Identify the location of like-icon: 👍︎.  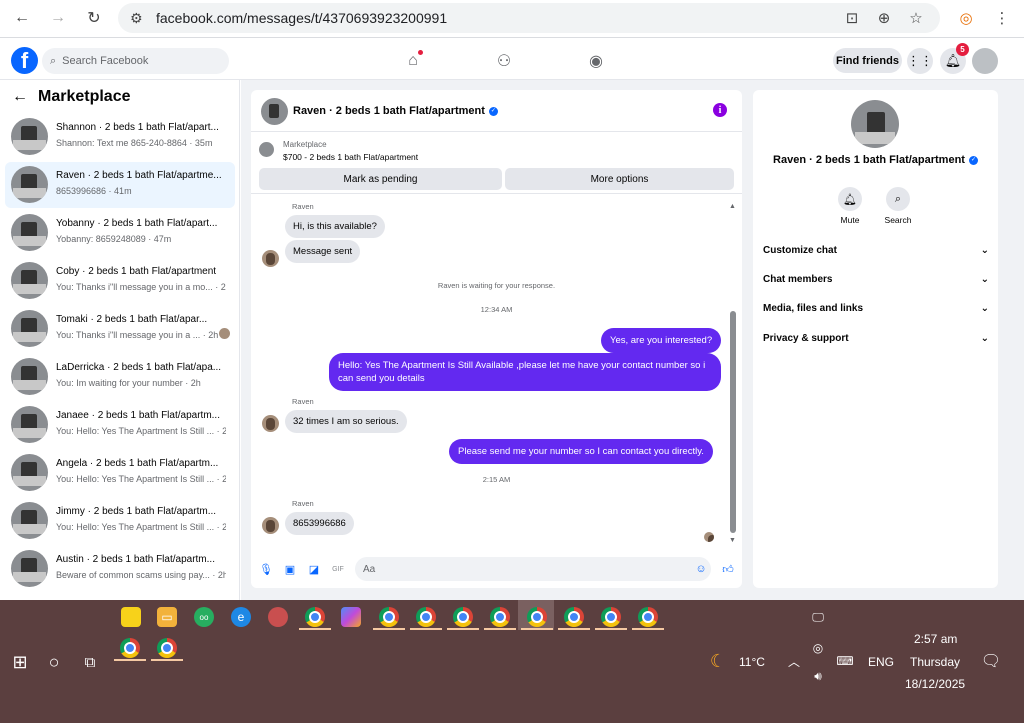
(728, 569).